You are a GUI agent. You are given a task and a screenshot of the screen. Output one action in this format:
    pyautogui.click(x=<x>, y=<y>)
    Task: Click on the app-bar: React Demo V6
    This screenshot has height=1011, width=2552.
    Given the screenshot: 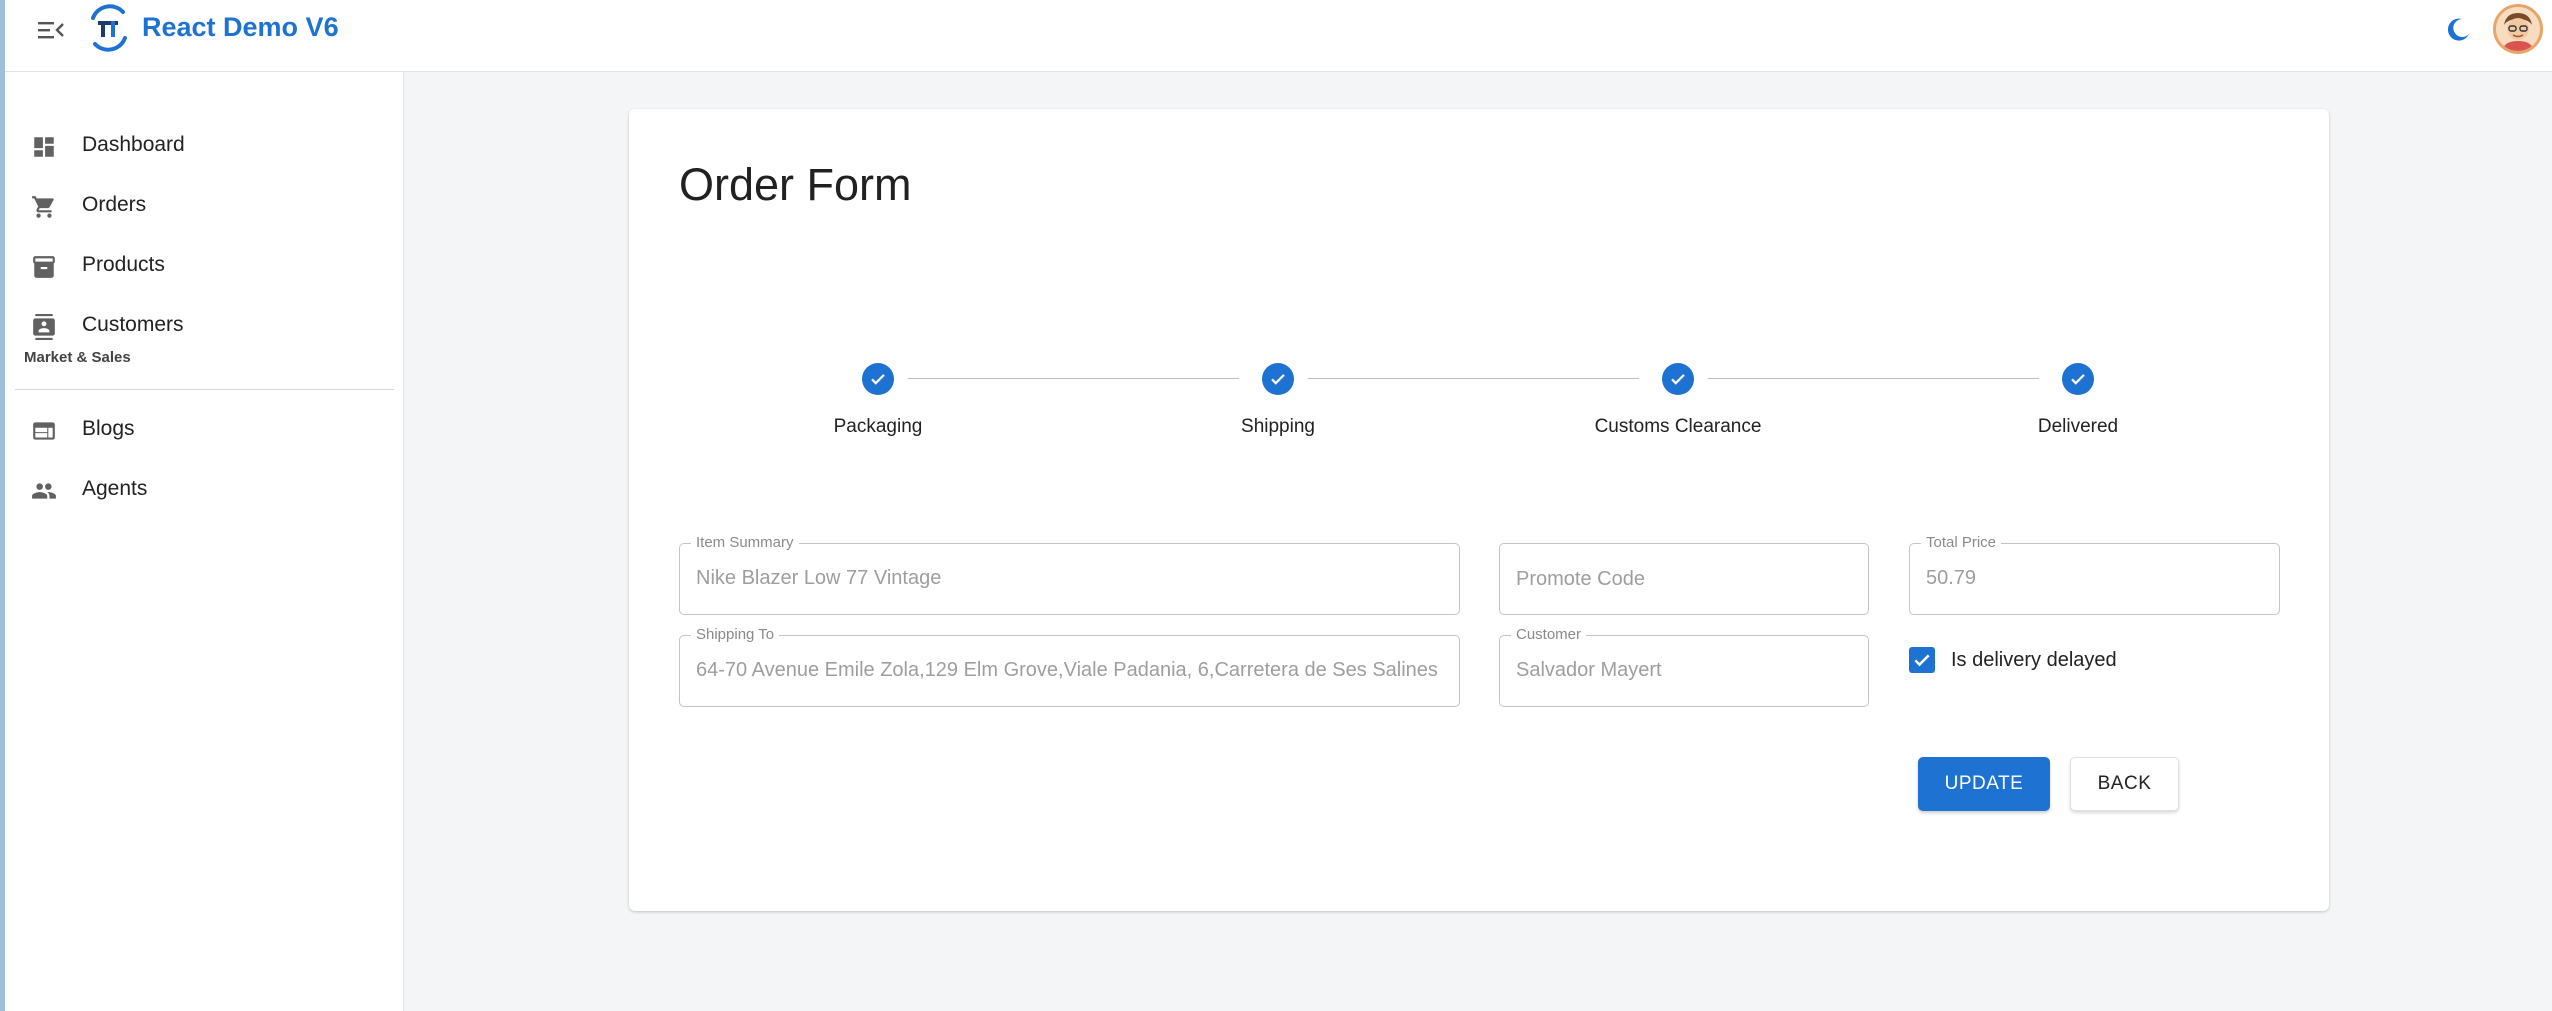 What is the action you would take?
    pyautogui.click(x=1278, y=36)
    